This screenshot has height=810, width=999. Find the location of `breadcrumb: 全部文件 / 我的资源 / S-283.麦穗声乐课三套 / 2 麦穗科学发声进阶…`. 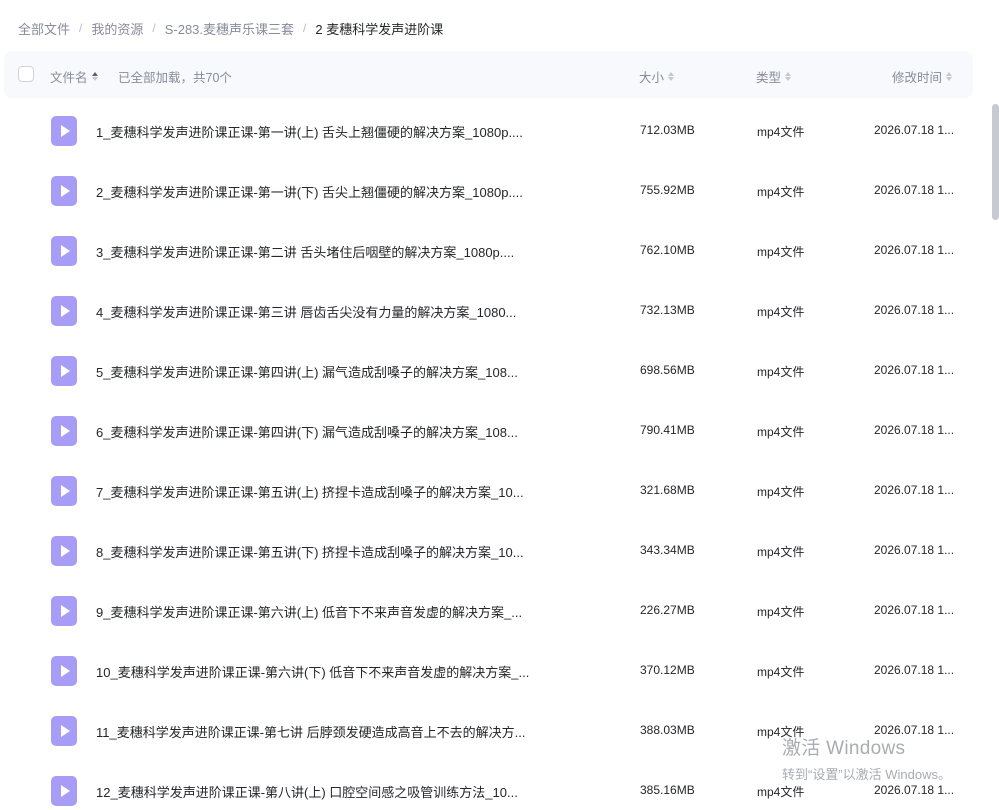

breadcrumb: 全部文件 / 我的资源 / S-283.麦穗声乐课三套 / 2 麦穗科学发声进阶… is located at coordinates (230, 28).